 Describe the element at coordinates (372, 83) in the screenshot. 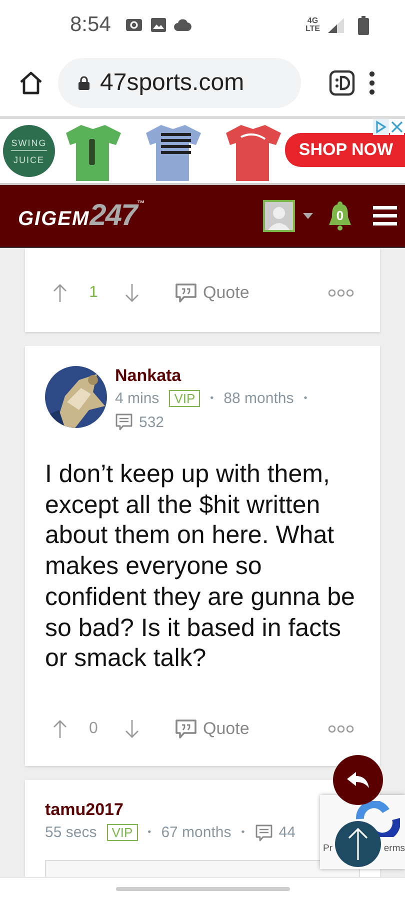

I see `more-icon` at that location.